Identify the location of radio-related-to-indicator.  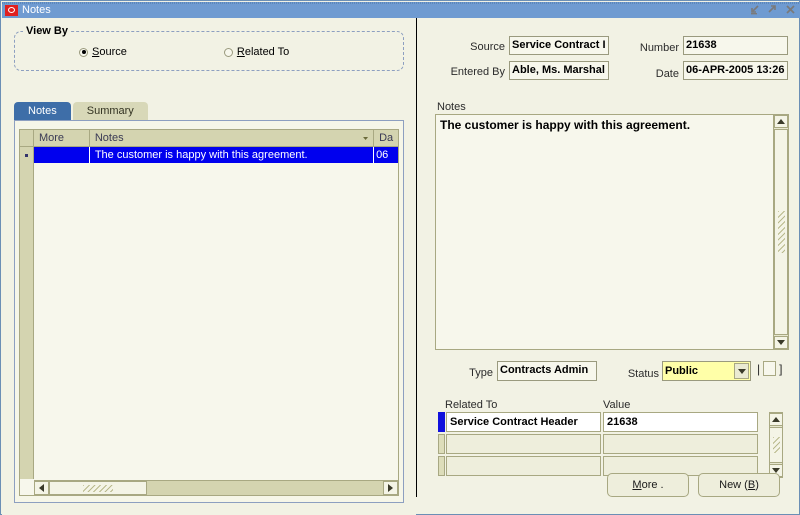
(228, 52).